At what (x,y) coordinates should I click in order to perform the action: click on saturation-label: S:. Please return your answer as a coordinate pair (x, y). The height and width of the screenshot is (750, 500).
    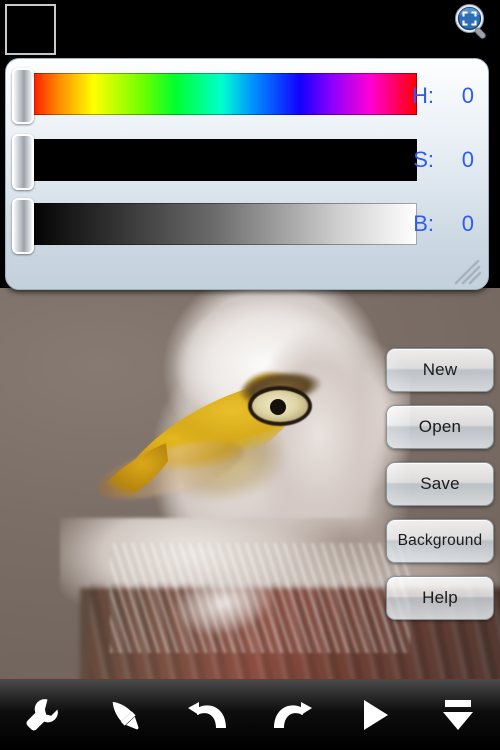
    Looking at the image, I should click on (423, 159).